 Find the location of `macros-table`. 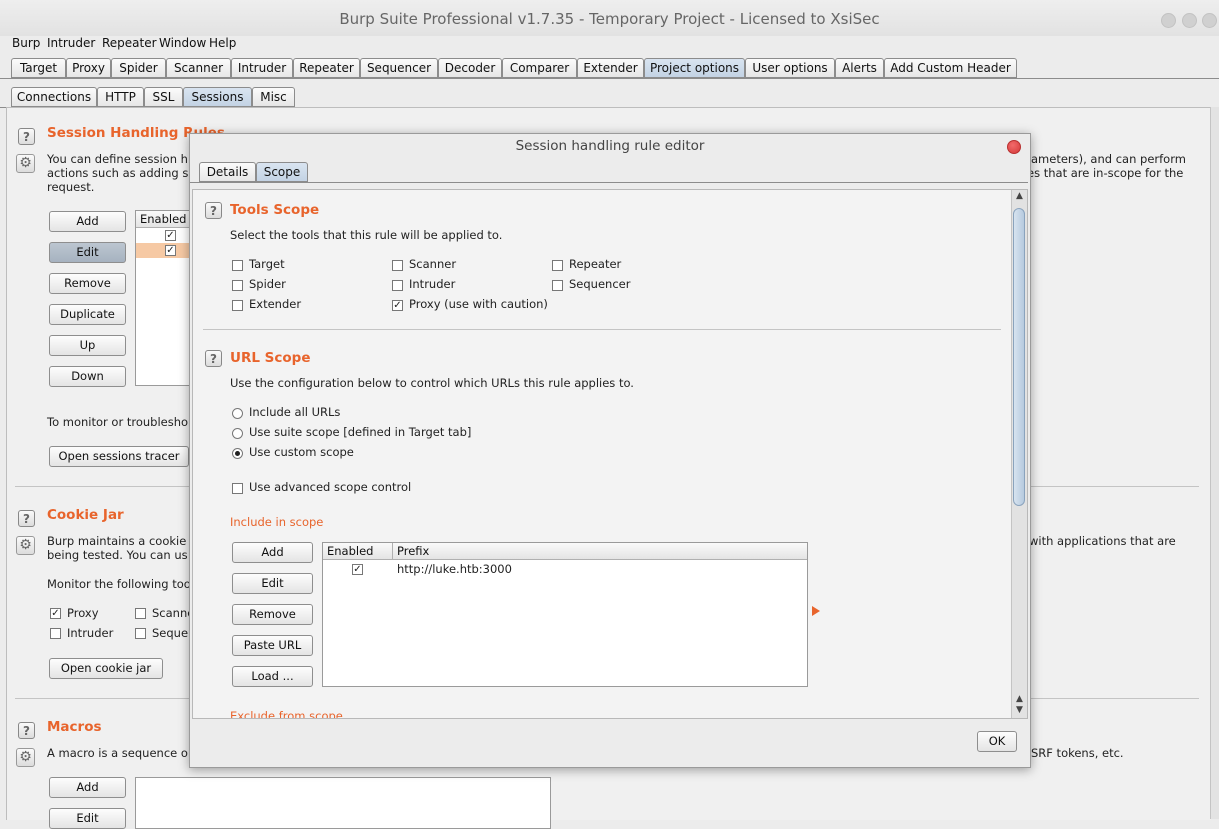

macros-table is located at coordinates (343, 803).